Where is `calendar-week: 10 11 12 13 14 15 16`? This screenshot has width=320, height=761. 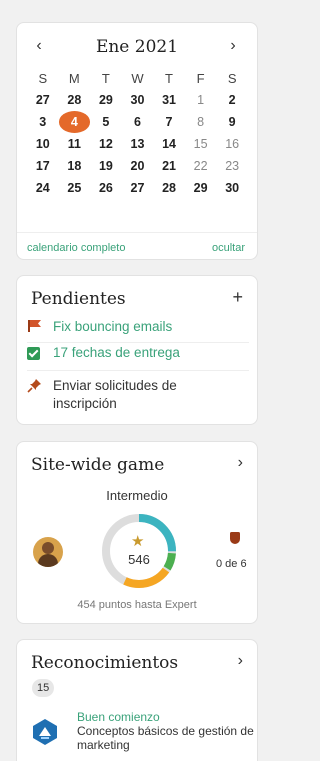
calendar-week: 10 11 12 13 14 15 16 is located at coordinates (137, 144).